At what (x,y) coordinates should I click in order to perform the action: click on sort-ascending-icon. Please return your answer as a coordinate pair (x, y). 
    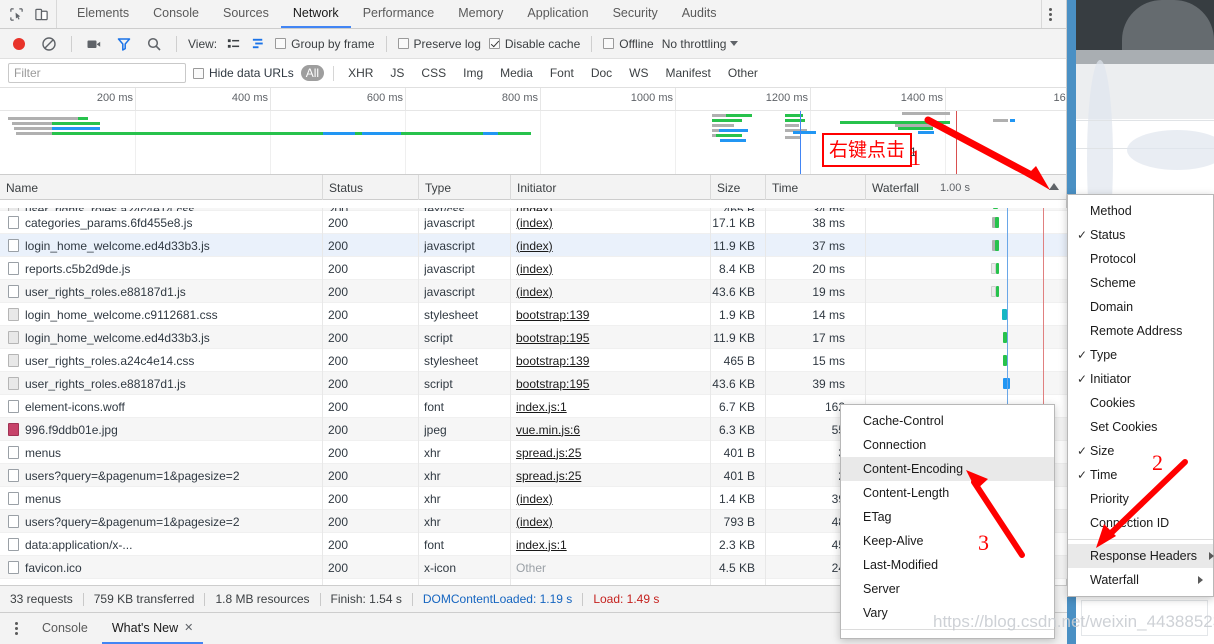
    Looking at the image, I should click on (1054, 186).